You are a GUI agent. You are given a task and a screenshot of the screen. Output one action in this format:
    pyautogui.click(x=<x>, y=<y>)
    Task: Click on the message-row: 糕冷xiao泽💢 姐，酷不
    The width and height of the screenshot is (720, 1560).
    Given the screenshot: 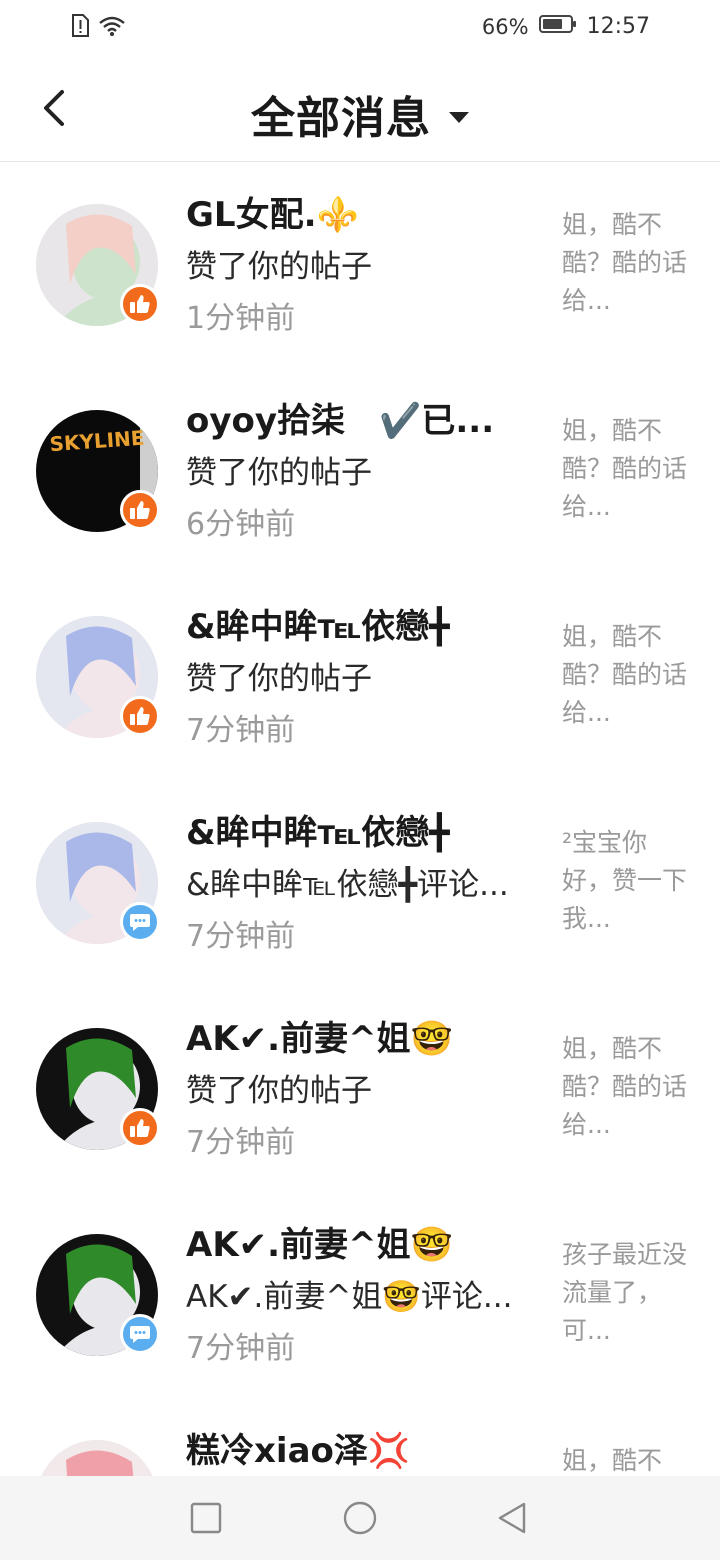 What is the action you would take?
    pyautogui.click(x=360, y=1437)
    